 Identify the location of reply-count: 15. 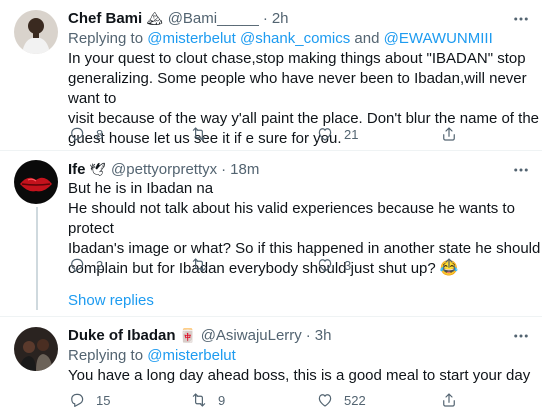
(103, 400).